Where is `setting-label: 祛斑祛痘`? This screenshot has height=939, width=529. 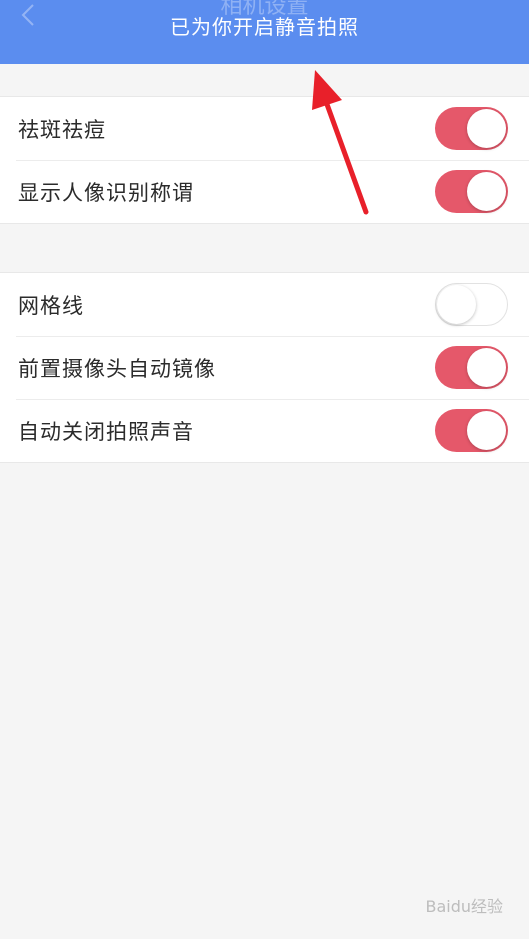
setting-label: 祛斑祛痘 is located at coordinates (62, 130).